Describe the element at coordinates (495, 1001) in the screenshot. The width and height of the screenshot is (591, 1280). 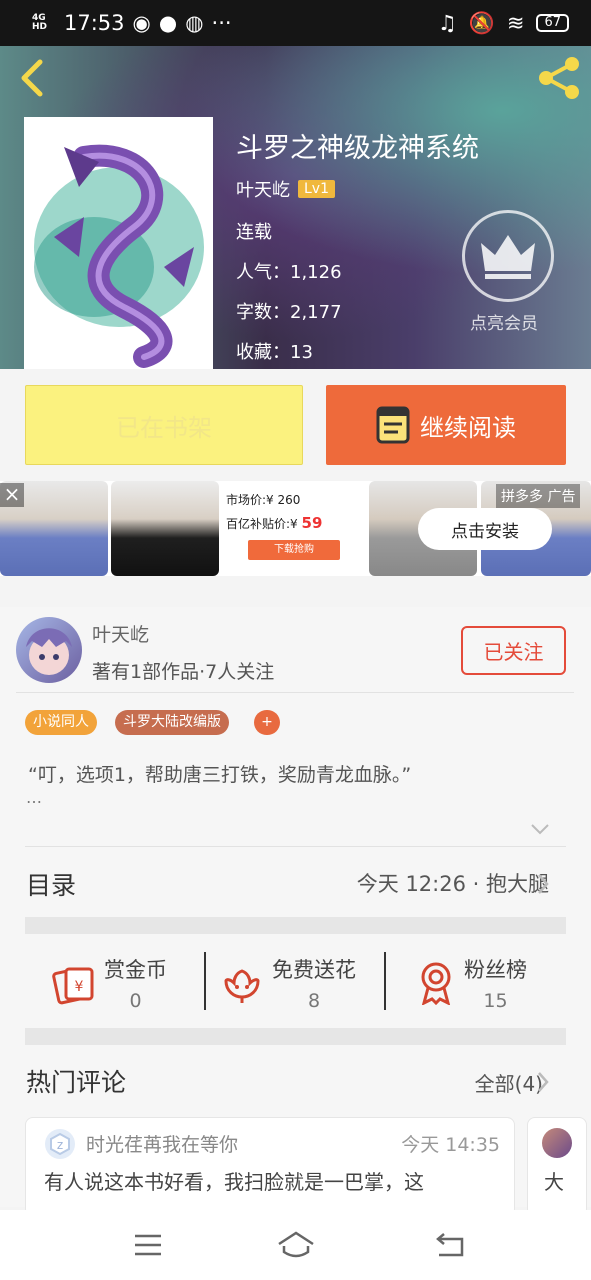
I see `reward-fan-ranking-value: 15` at that location.